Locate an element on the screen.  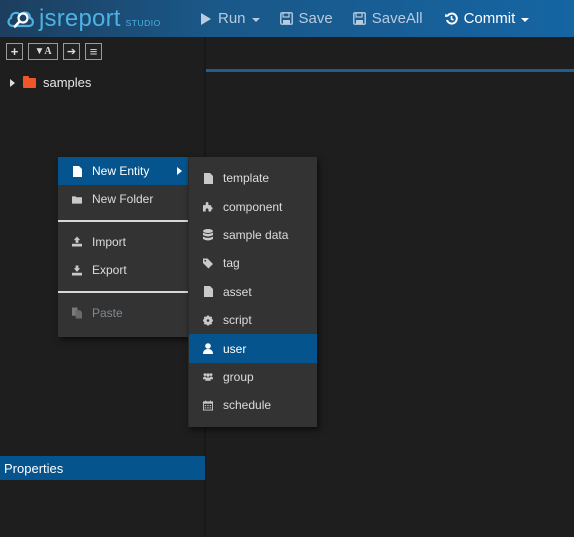
tag-icon is located at coordinates (208, 263).